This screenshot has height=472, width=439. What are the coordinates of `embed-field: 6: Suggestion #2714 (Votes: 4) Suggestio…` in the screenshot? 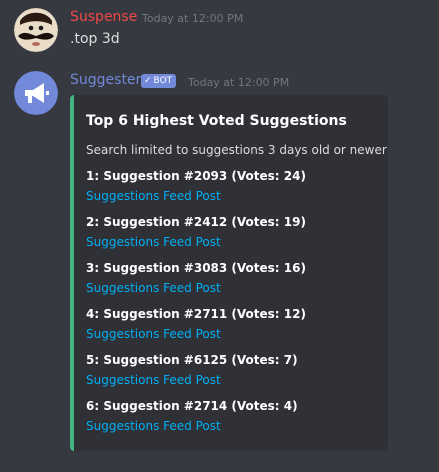 It's located at (231, 416).